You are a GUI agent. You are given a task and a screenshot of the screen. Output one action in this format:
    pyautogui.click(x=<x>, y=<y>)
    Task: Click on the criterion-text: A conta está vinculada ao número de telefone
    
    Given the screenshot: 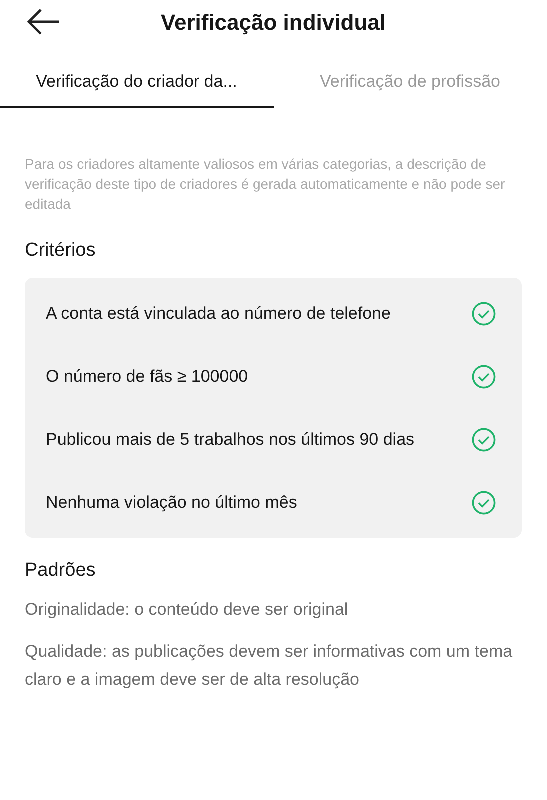 What is the action you would take?
    pyautogui.click(x=218, y=314)
    